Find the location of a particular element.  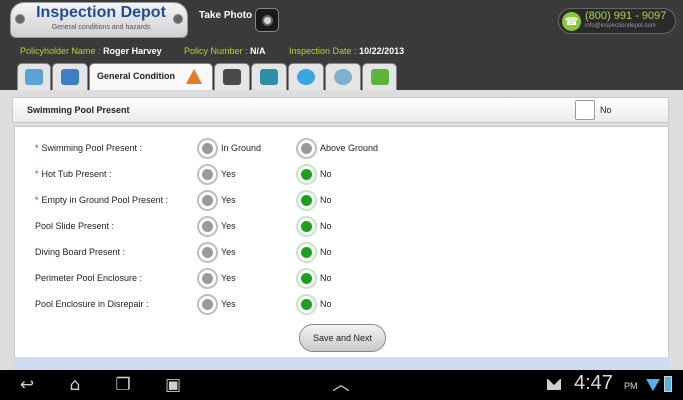

question-text: Pool Slide Present : is located at coordinates (75, 226).